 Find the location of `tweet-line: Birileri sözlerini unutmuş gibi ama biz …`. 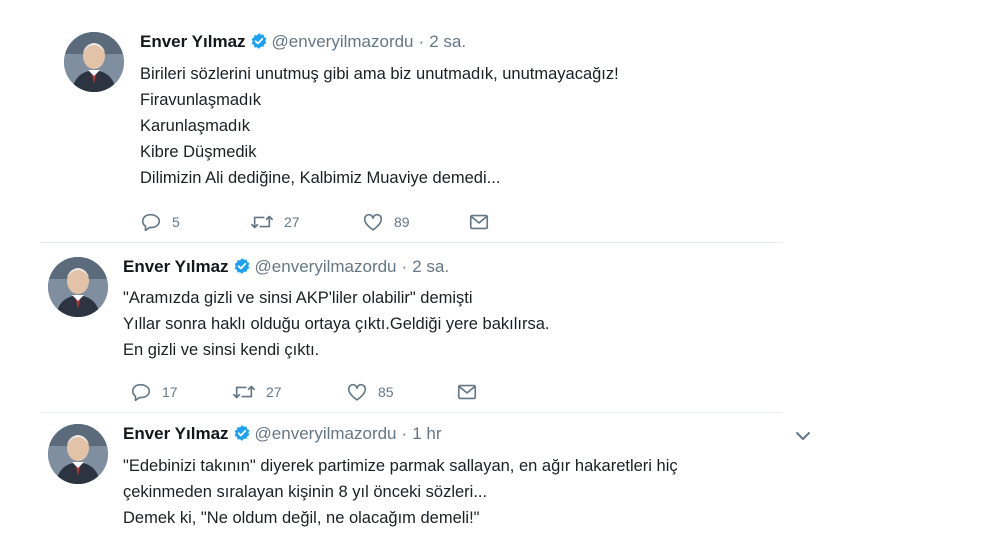

tweet-line: Birileri sözlerini unutmuş gibi ama biz … is located at coordinates (379, 74).